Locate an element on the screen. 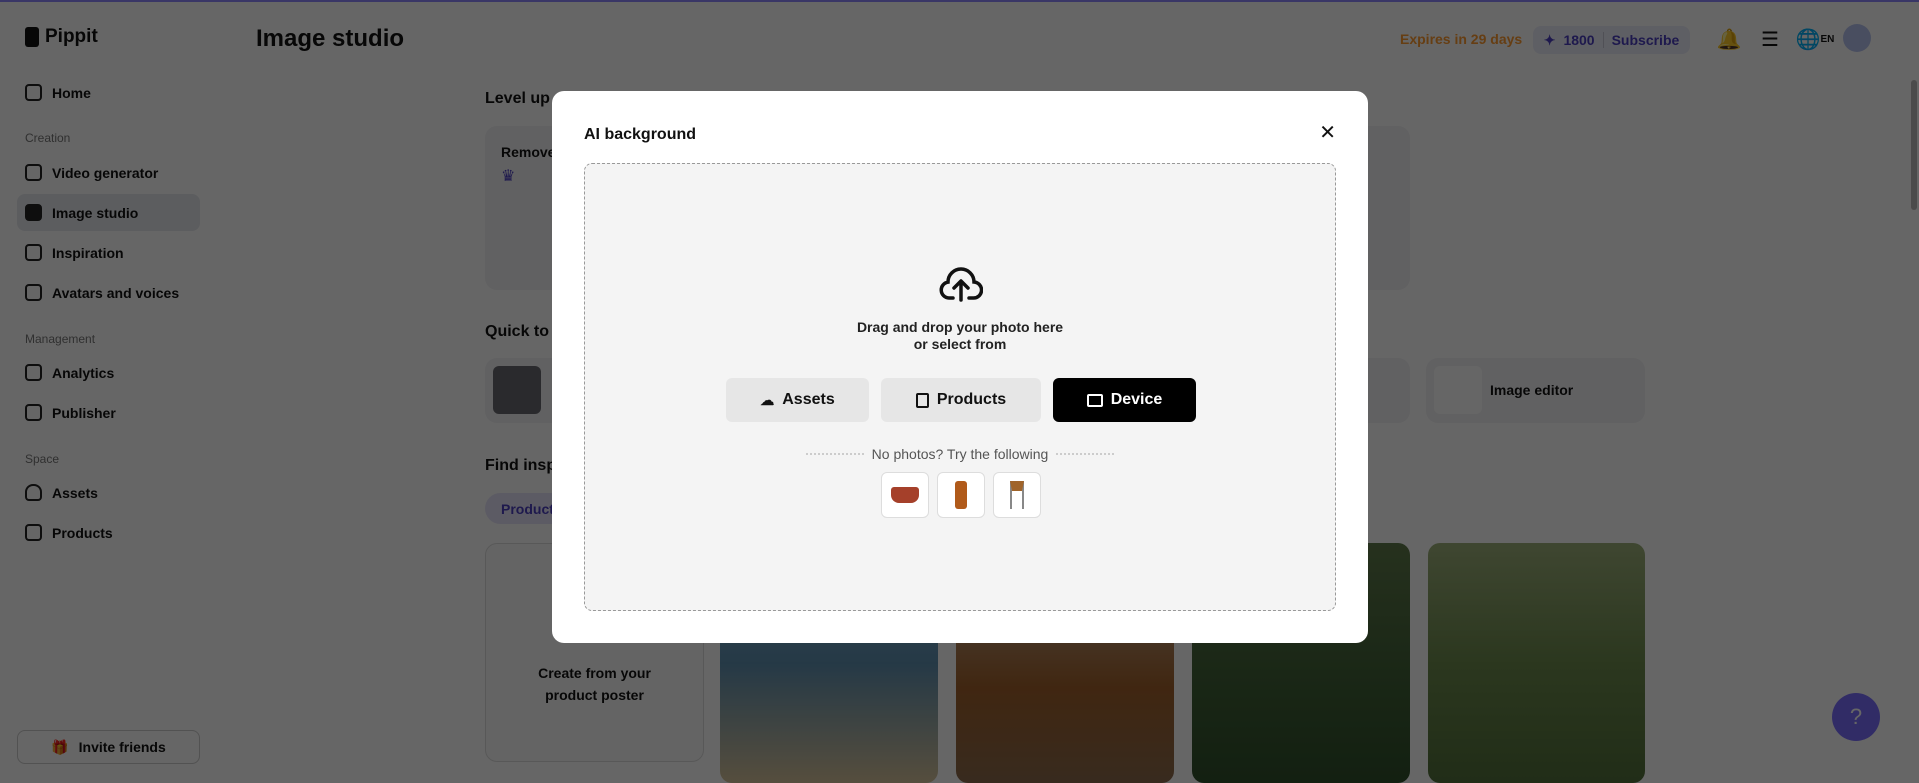 This screenshot has height=783, width=1919. help-button: ? is located at coordinates (1856, 717).